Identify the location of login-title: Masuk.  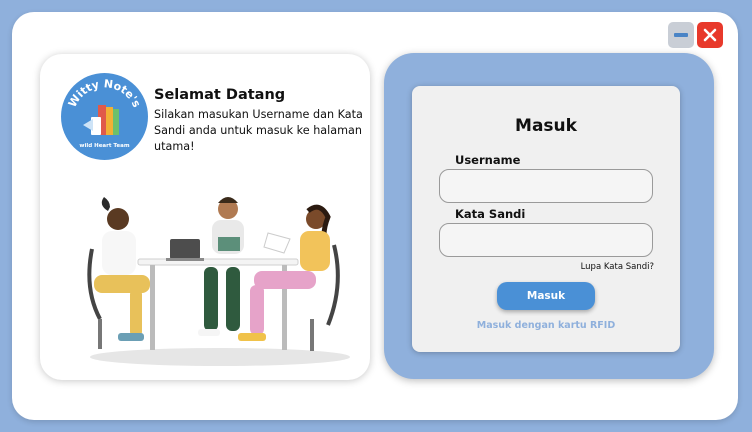
(546, 126).